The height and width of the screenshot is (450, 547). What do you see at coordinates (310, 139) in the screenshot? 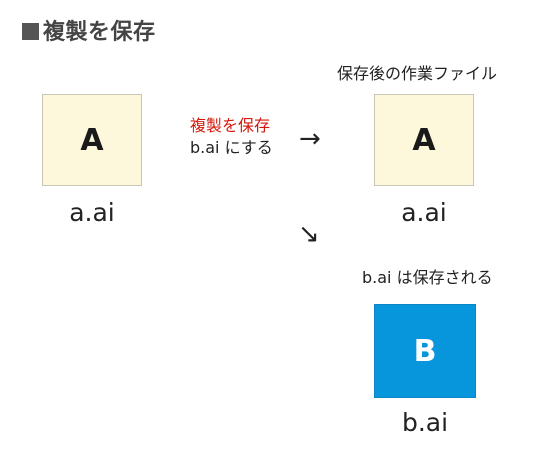
I see `right-arrow-icon: →` at bounding box center [310, 139].